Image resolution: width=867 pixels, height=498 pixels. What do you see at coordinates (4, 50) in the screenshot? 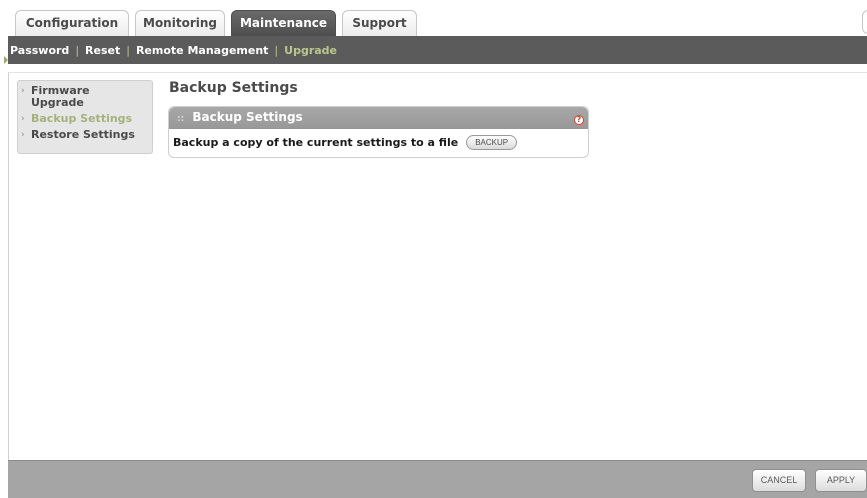
I see `subnav-marker` at bounding box center [4, 50].